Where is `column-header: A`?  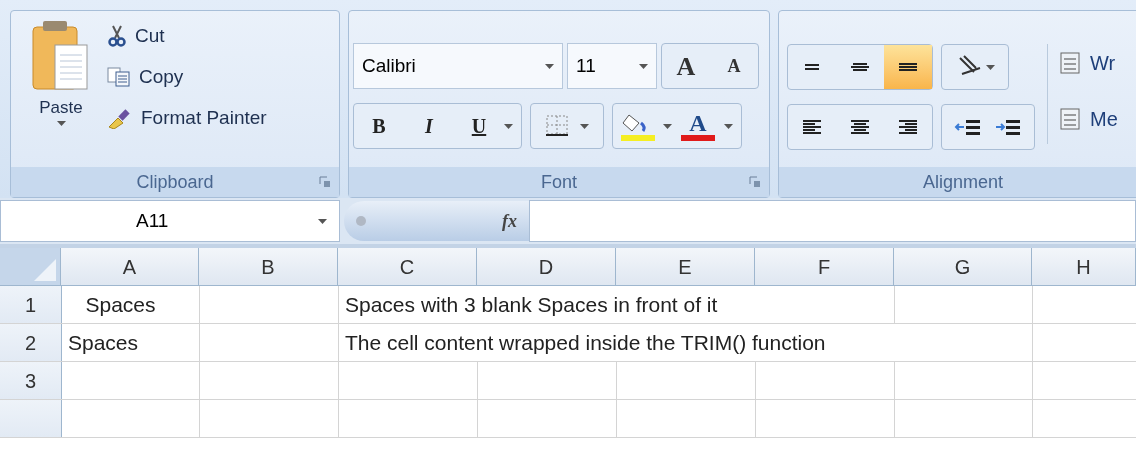 column-header: A is located at coordinates (130, 266).